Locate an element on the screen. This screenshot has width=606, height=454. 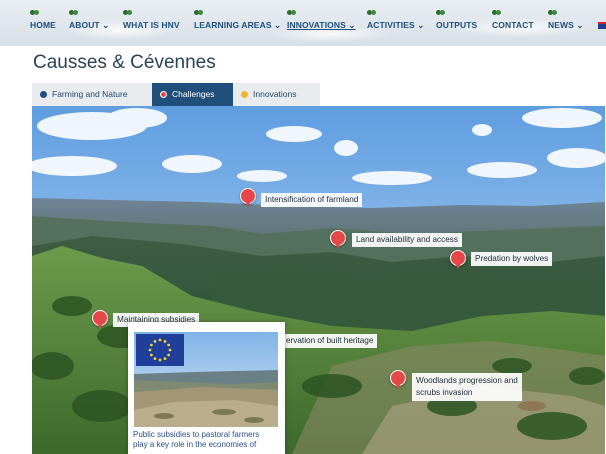
tab-label: Challenges is located at coordinates (193, 94).